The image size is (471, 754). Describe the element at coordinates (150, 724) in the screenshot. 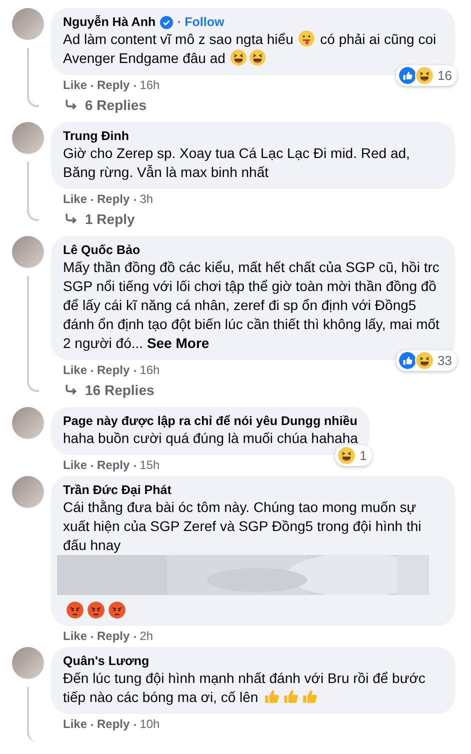

I see `timestamp: 10h` at that location.